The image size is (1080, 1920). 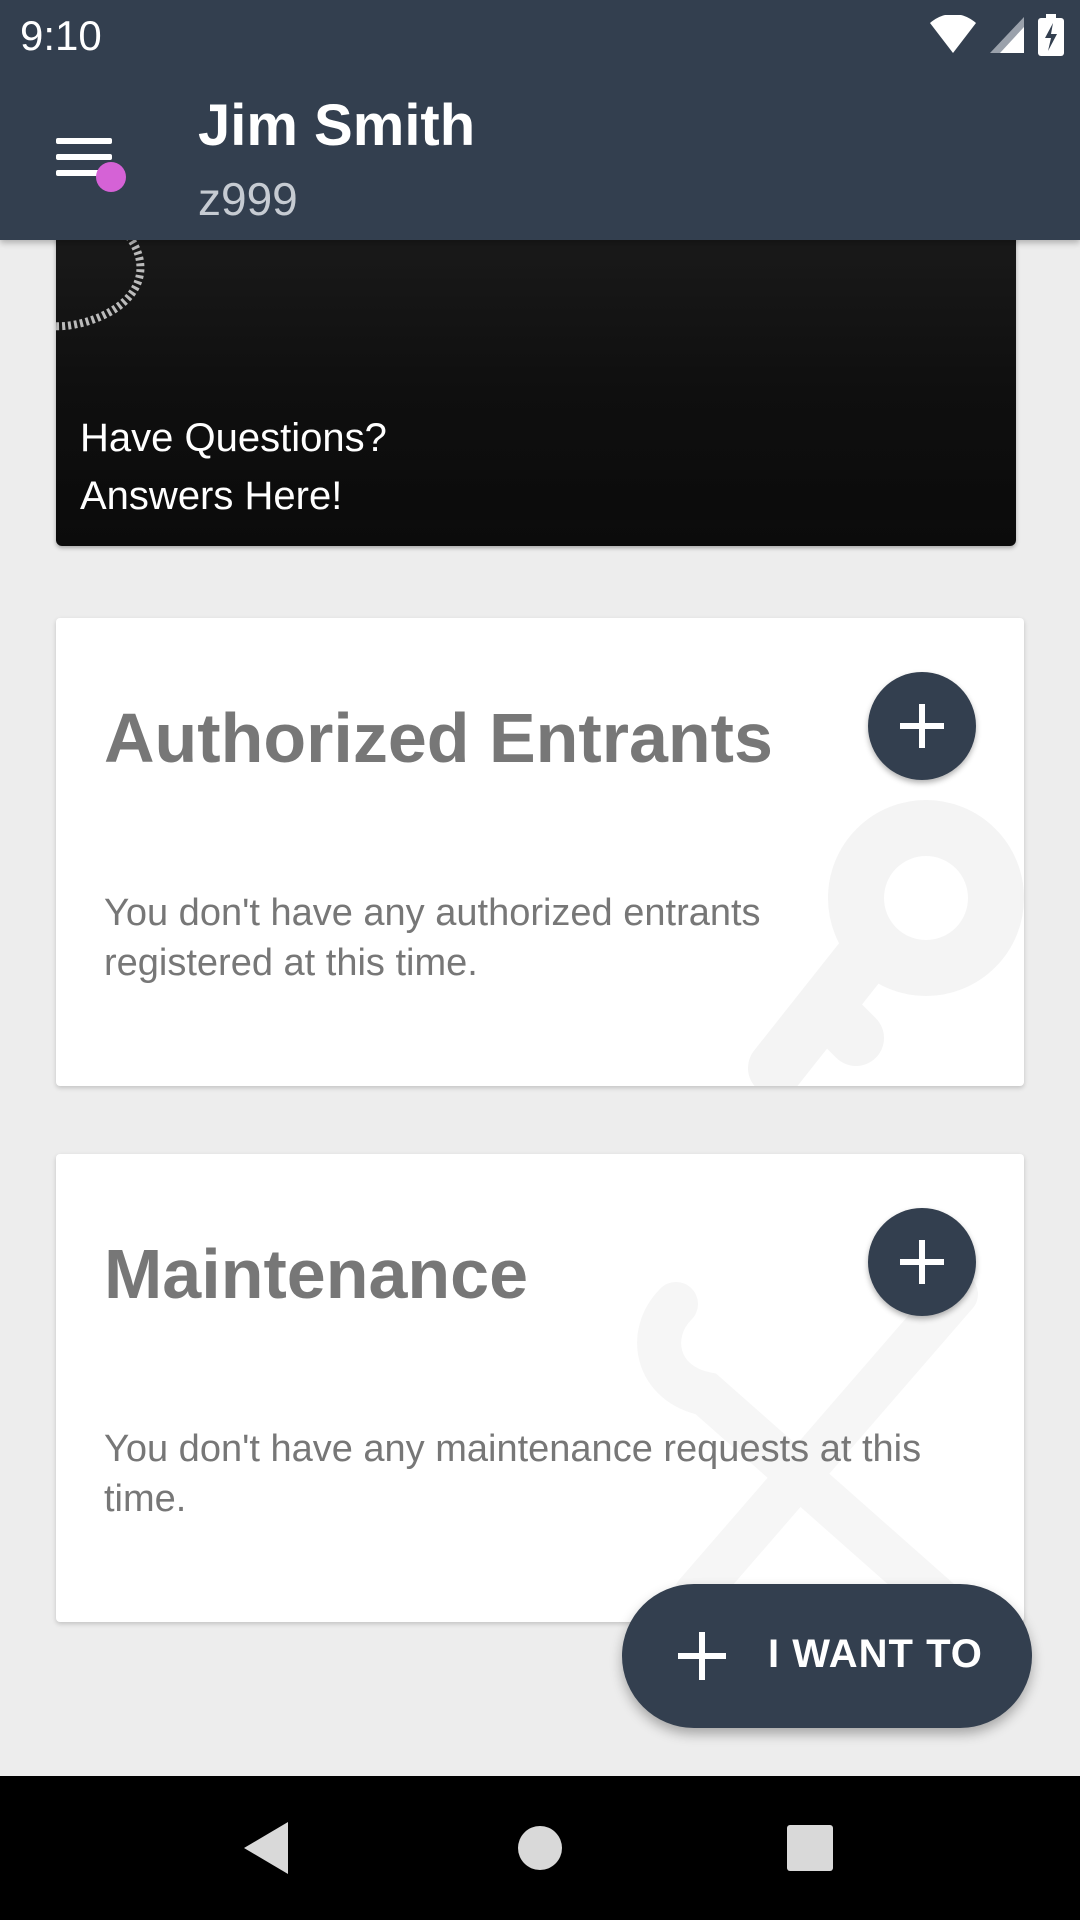 What do you see at coordinates (248, 199) in the screenshot?
I see `user-id: z999` at bounding box center [248, 199].